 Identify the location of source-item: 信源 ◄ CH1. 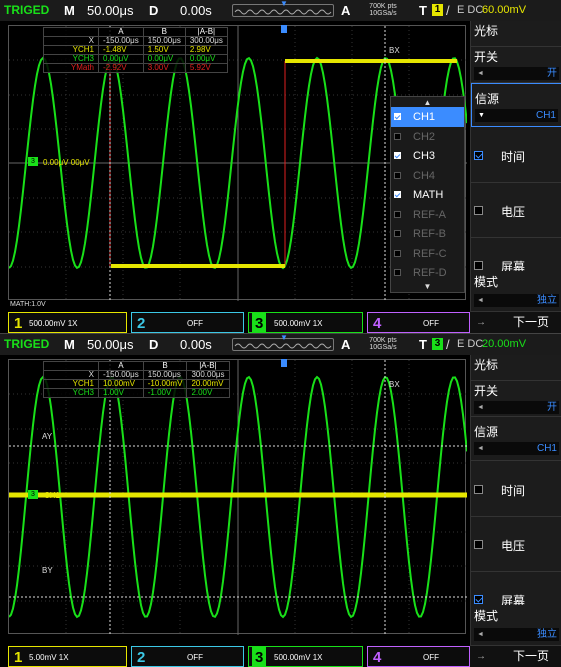
(516, 439).